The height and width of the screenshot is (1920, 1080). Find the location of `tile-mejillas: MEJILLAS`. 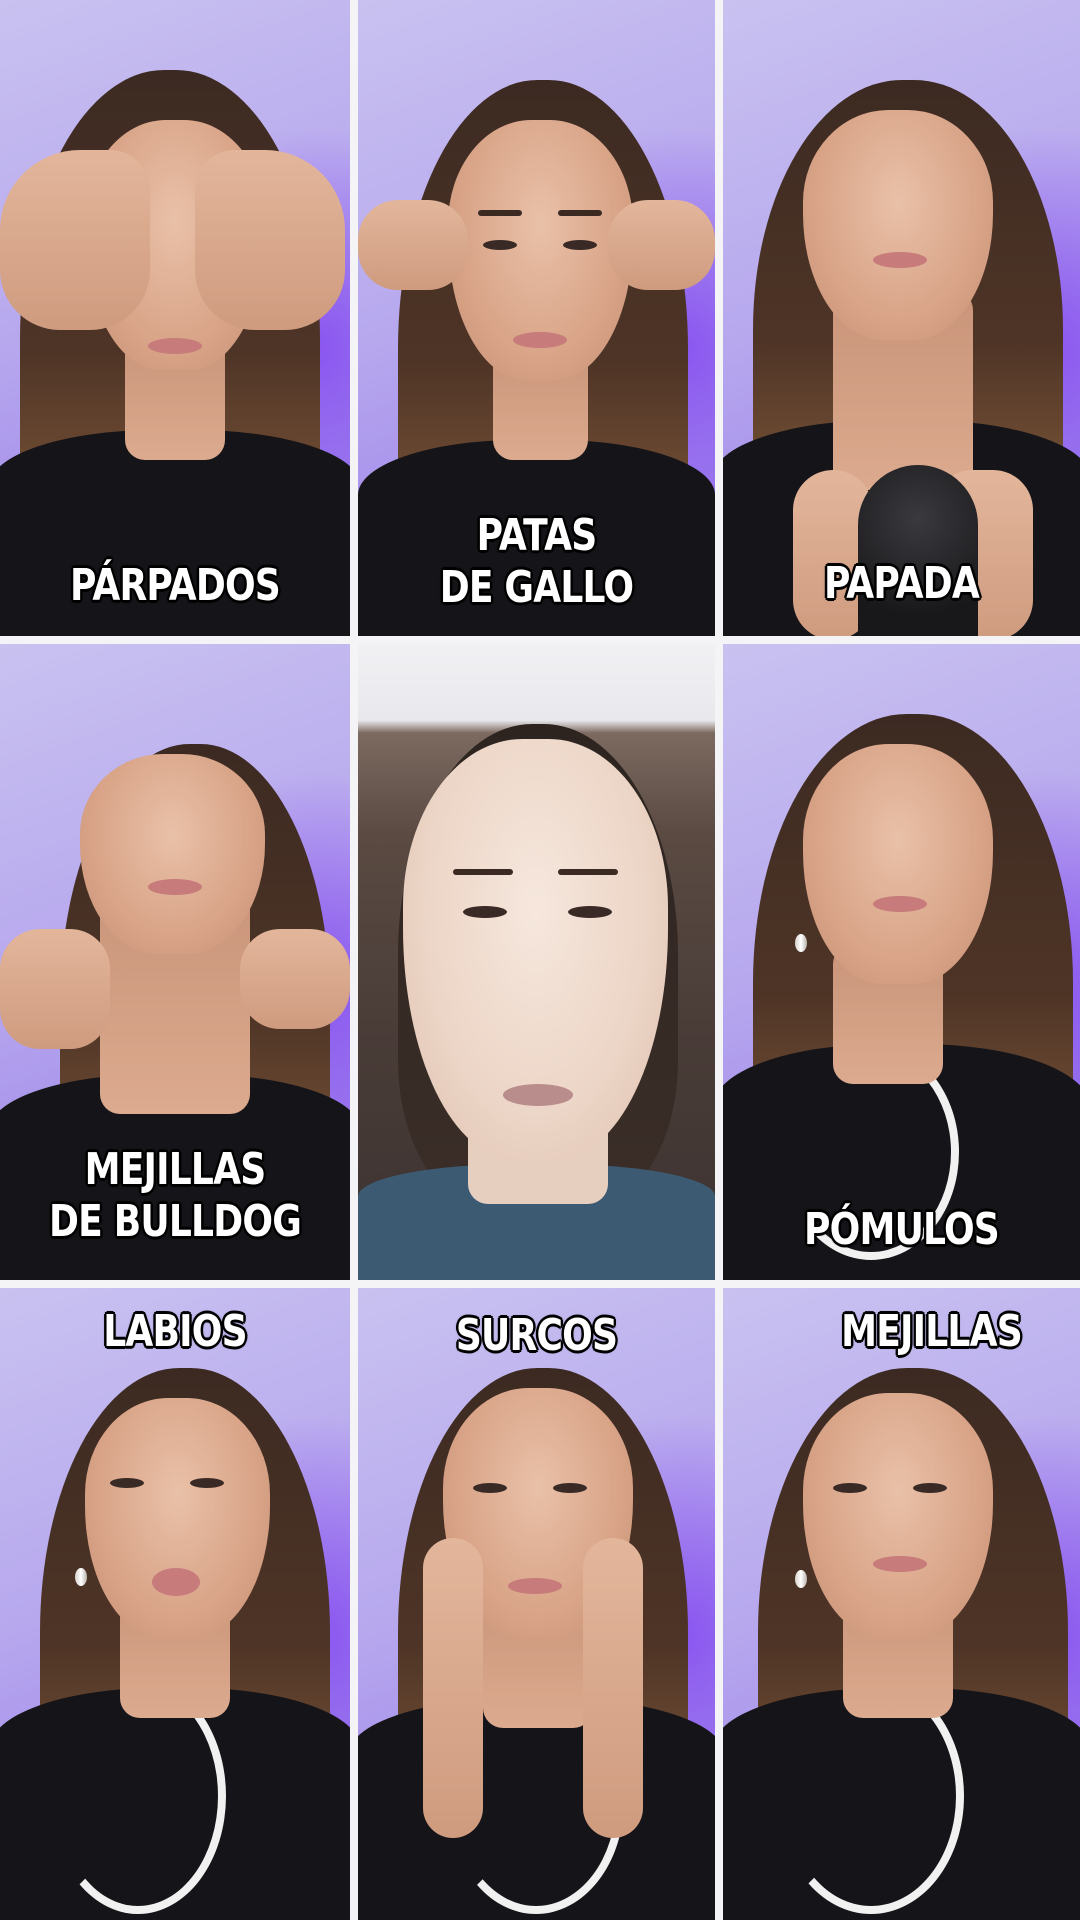

tile-mejillas: MEJILLAS is located at coordinates (901, 1604).